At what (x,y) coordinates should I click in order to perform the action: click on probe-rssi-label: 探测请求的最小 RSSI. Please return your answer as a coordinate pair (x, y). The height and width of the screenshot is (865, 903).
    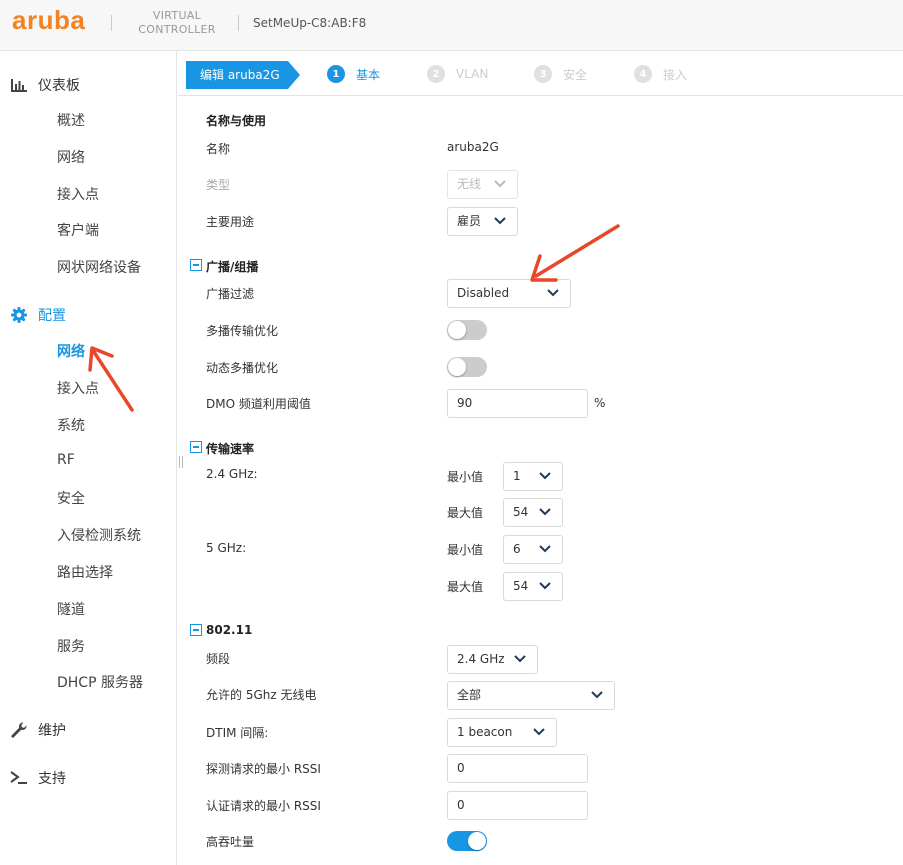
    Looking at the image, I should click on (263, 769).